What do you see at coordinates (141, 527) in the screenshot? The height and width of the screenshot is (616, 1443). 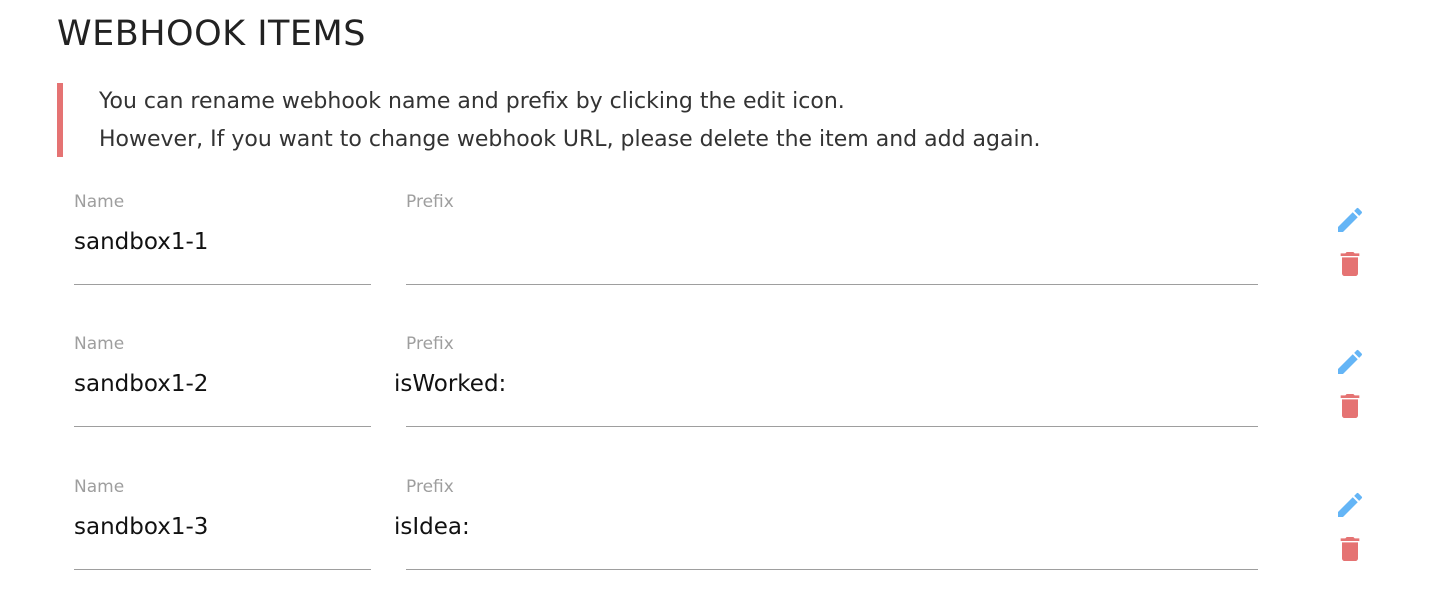 I see `name-value: sandbox1-3` at bounding box center [141, 527].